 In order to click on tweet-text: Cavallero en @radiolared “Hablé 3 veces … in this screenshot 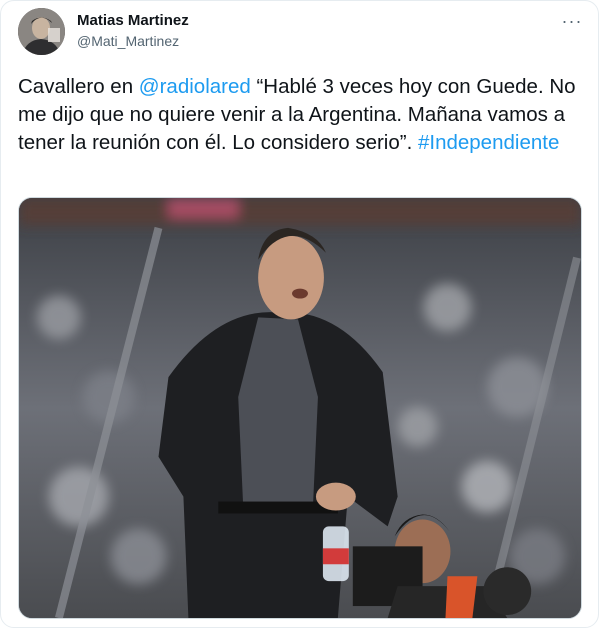, I will do `click(300, 115)`.